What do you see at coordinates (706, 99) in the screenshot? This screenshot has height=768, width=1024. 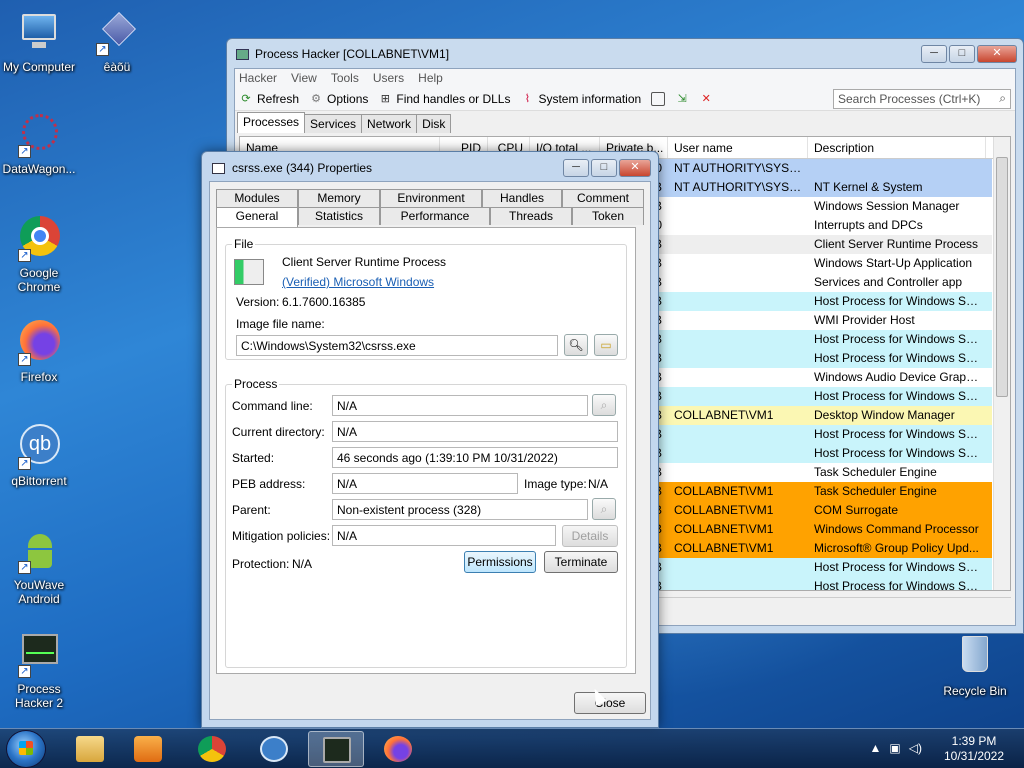 I see `terminate-icon: ✕` at bounding box center [706, 99].